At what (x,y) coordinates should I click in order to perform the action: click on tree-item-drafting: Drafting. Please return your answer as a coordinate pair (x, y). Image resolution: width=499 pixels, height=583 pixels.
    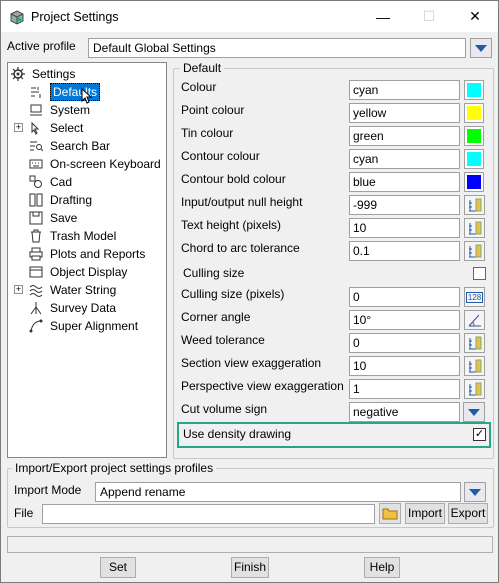
    Looking at the image, I should click on (60, 200).